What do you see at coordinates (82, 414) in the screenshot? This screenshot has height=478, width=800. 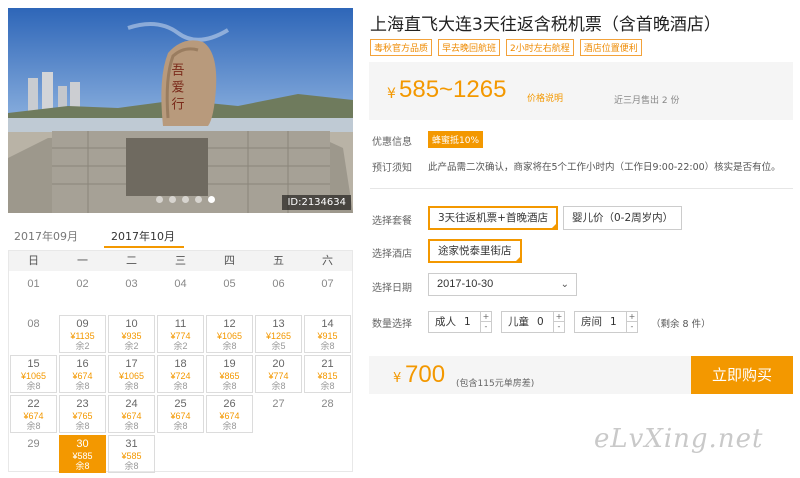 I see `calendar-day: 23 ¥765 余8` at bounding box center [82, 414].